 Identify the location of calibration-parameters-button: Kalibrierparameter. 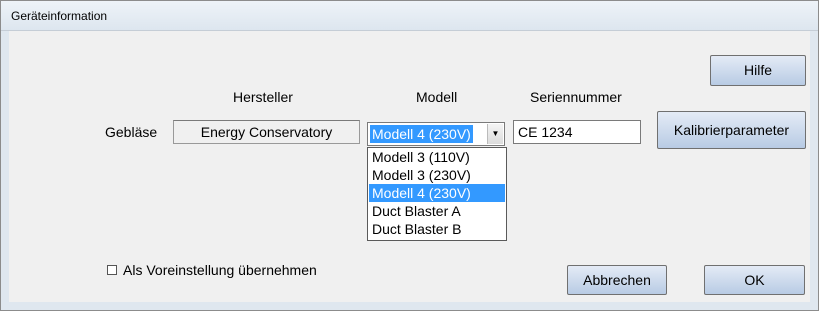
(731, 130).